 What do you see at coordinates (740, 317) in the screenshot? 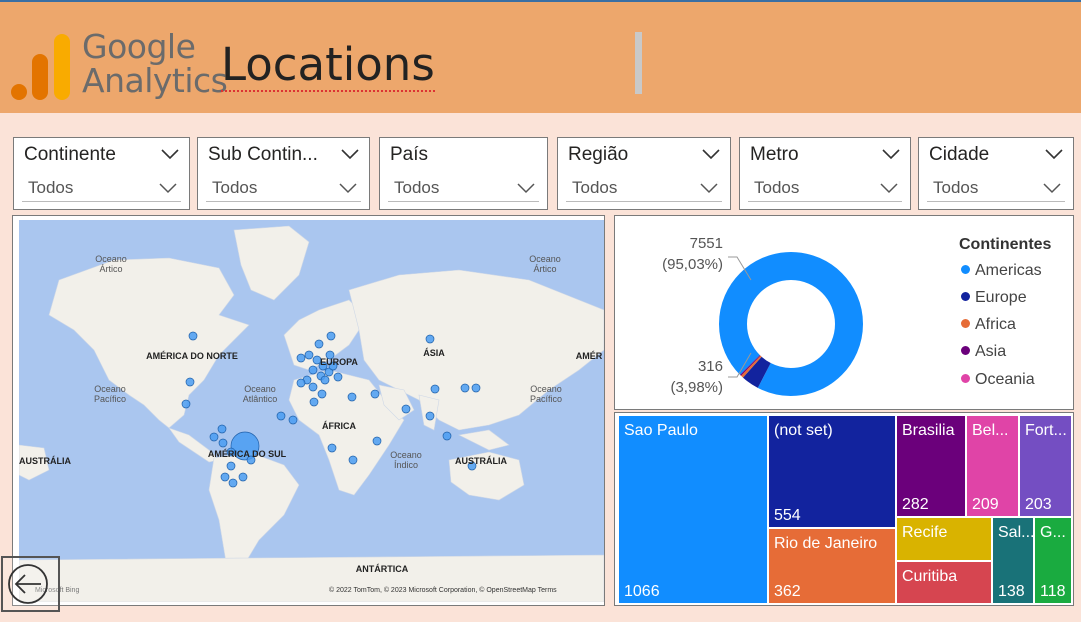
I see `donut-leader-lines` at bounding box center [740, 317].